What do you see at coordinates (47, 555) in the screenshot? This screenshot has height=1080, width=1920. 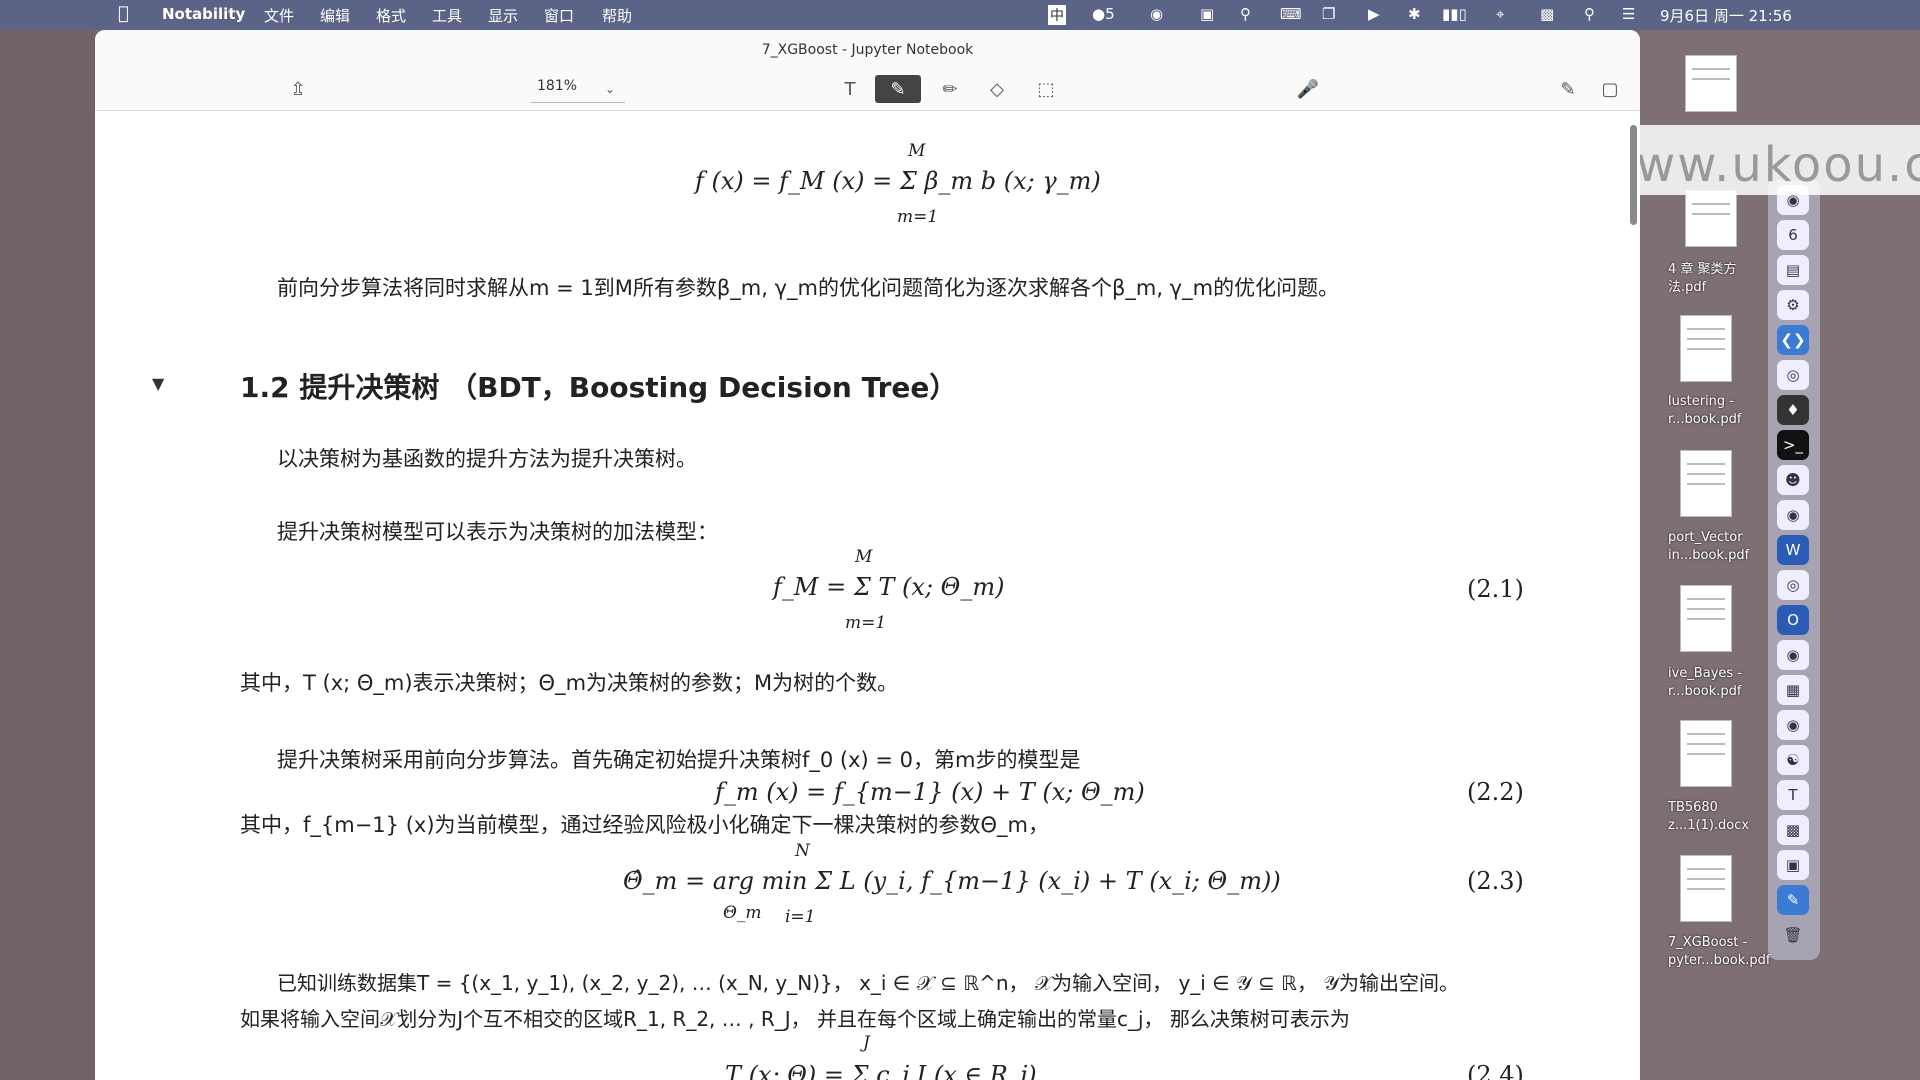 I see `desktop-left` at bounding box center [47, 555].